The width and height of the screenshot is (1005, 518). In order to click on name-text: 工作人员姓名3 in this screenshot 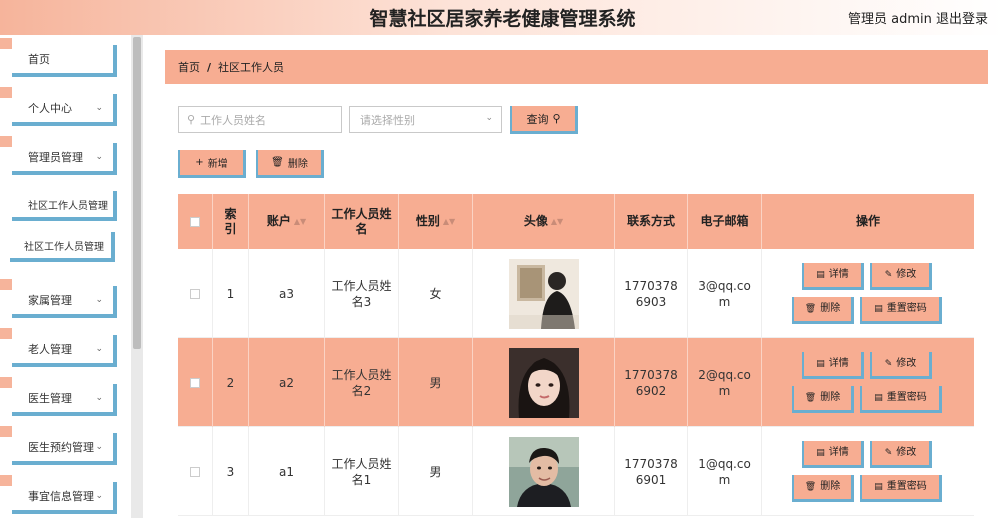, I will do `click(361, 293)`.